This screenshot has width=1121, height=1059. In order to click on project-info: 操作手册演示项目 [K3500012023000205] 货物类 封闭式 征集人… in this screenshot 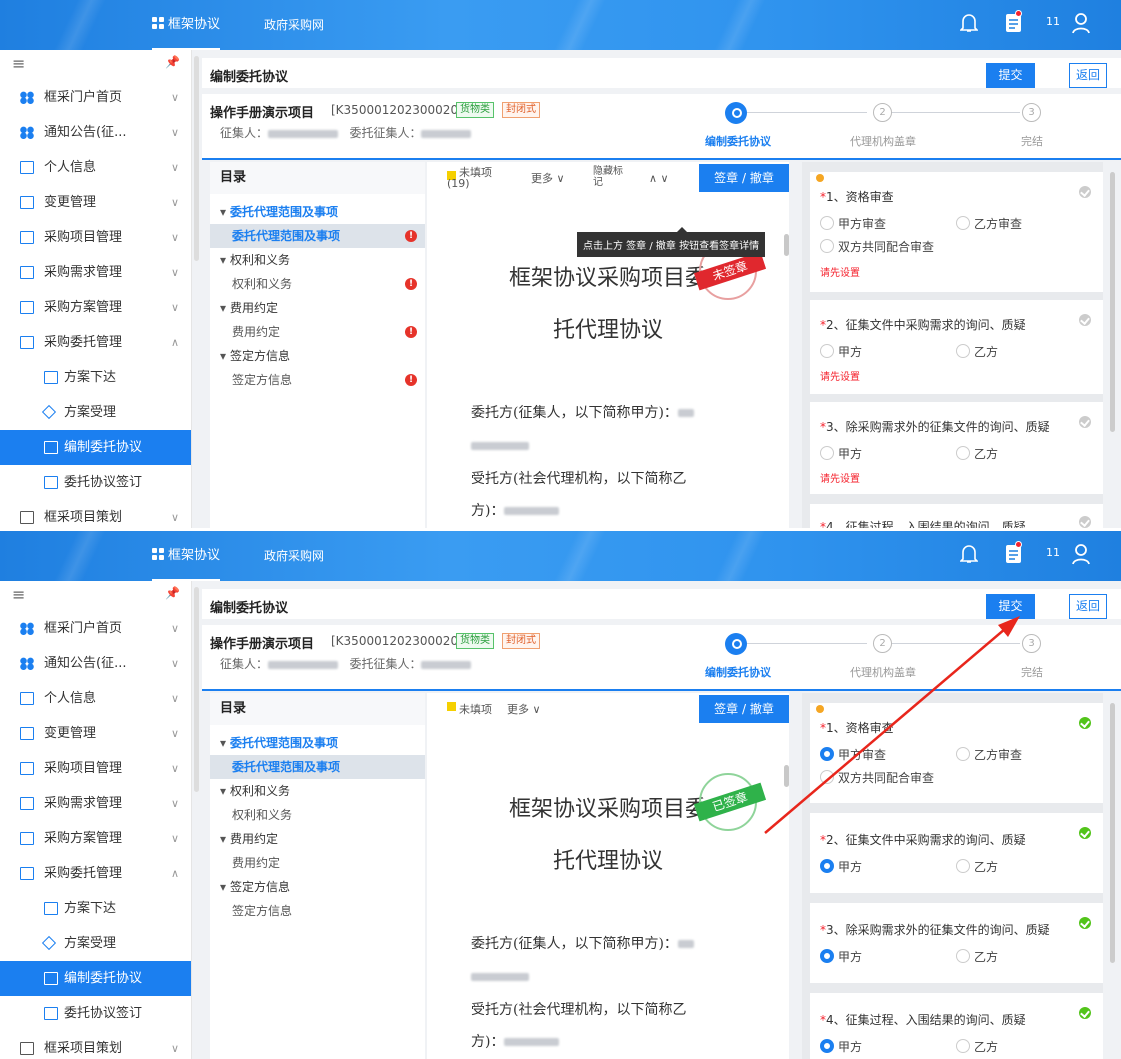, I will do `click(661, 658)`.